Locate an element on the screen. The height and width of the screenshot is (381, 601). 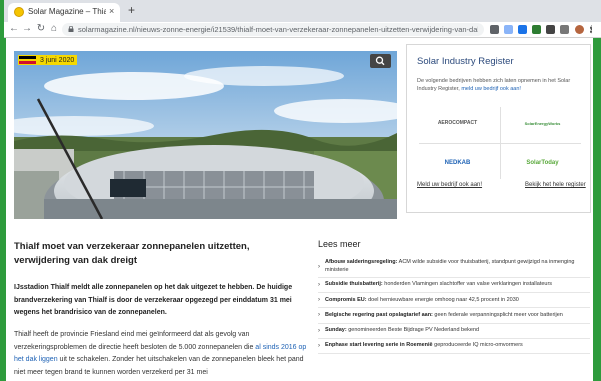
add-company-link: Meld uw bedrijf ook aan! is located at coordinates (449, 185).